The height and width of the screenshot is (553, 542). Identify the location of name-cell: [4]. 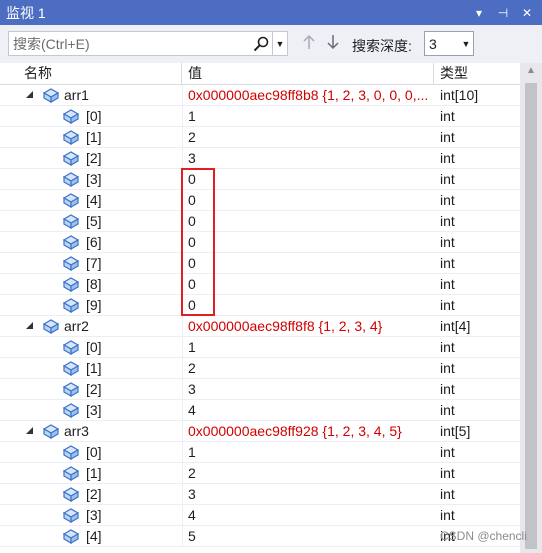
(91, 200).